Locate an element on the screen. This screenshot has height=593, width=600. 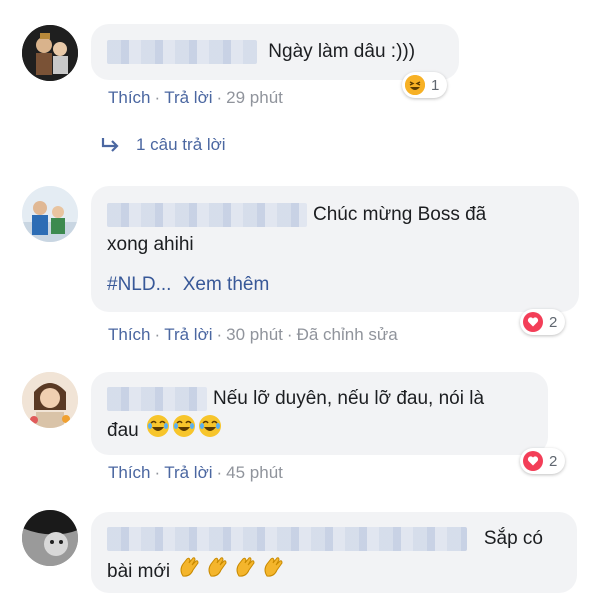
comment-line-2: bài mới is located at coordinates (334, 572).